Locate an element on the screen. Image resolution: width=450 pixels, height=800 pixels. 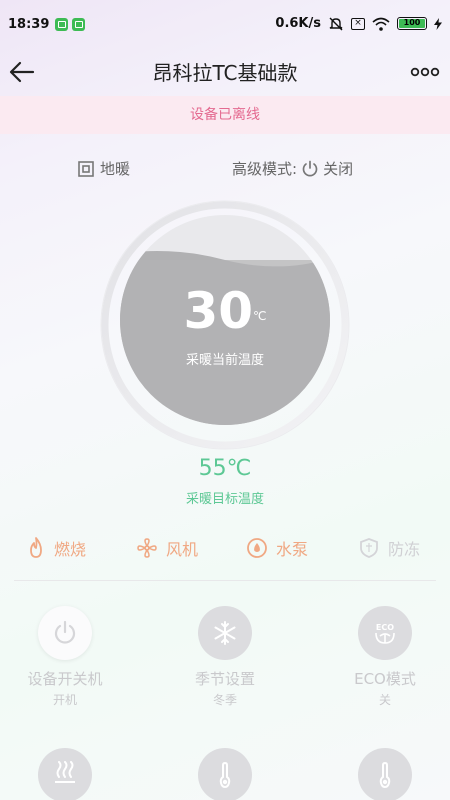
power-button is located at coordinates (65, 633).